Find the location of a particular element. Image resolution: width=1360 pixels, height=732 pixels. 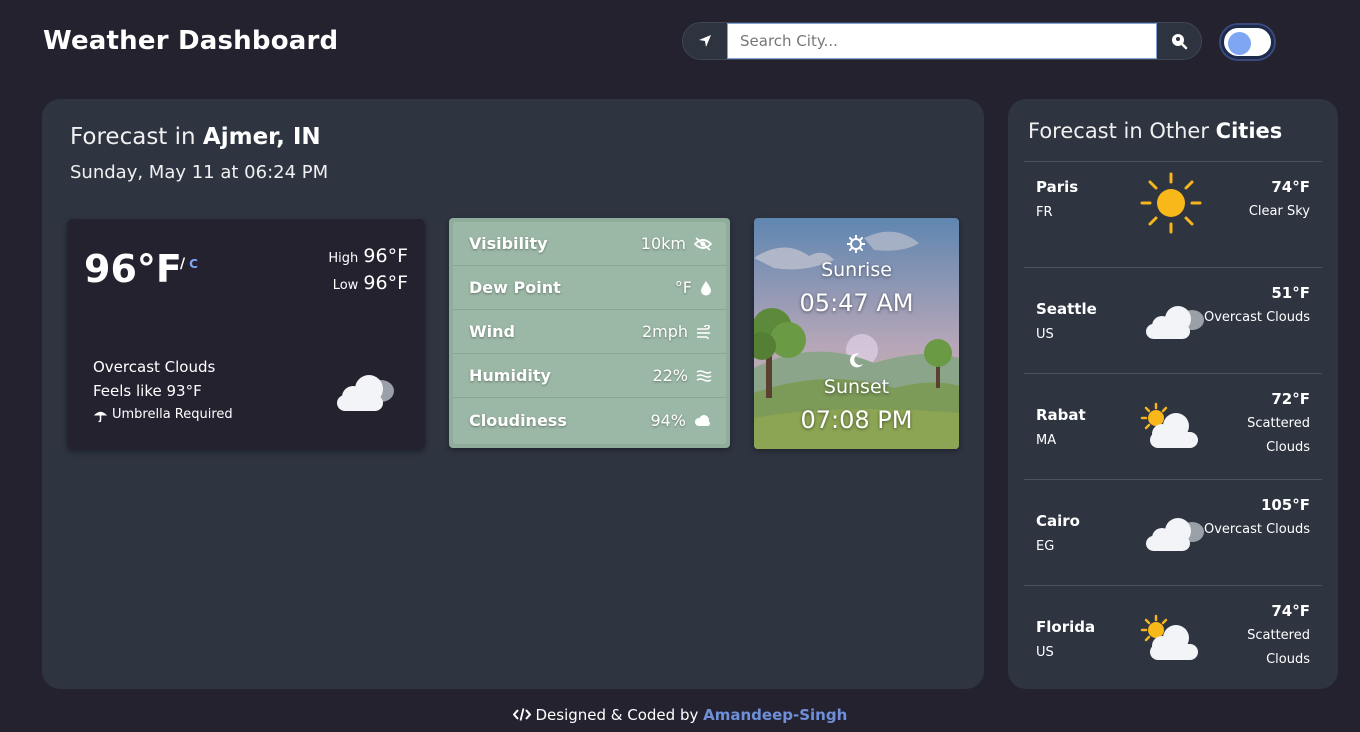

footer: Designed & Coded by Amandeep-Singh is located at coordinates (680, 715).